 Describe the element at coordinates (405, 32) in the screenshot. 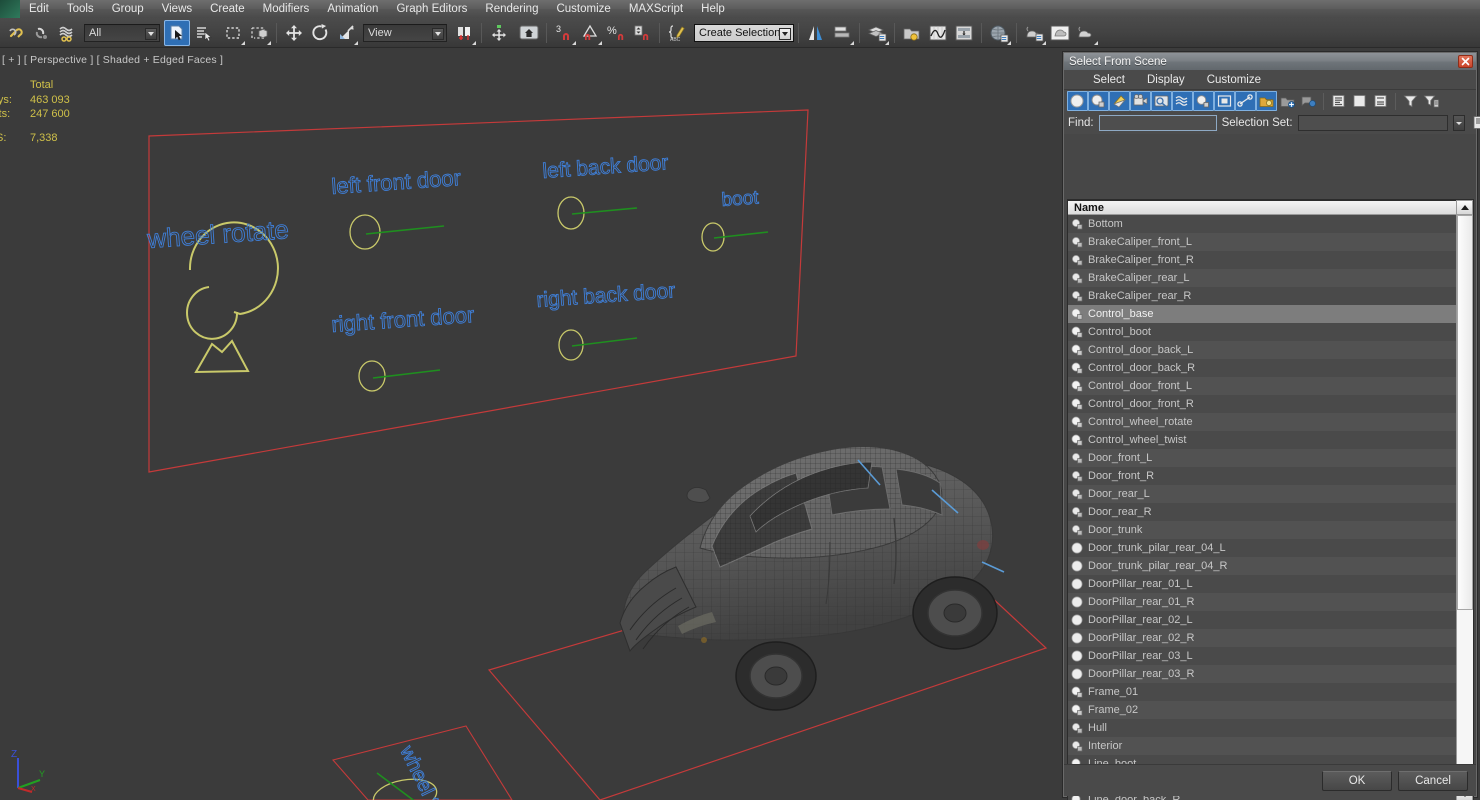

I see `reference-coordinate-system-combo: View` at that location.